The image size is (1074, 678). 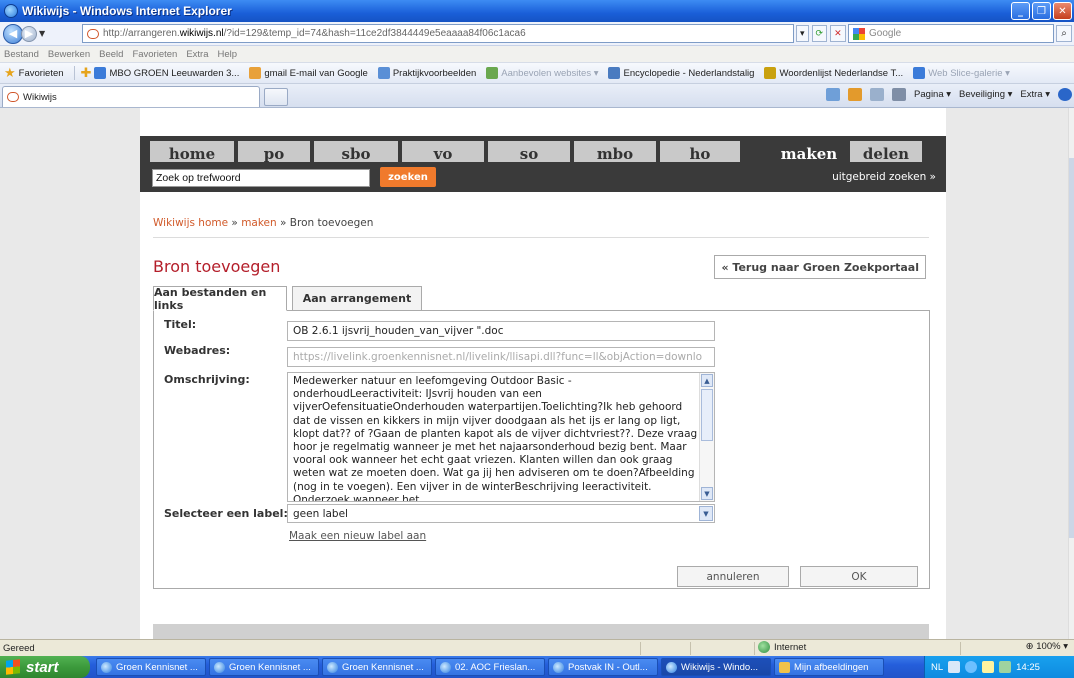 I want to click on tab-files-and-links: Aan bestanden en links, so click(x=220, y=299).